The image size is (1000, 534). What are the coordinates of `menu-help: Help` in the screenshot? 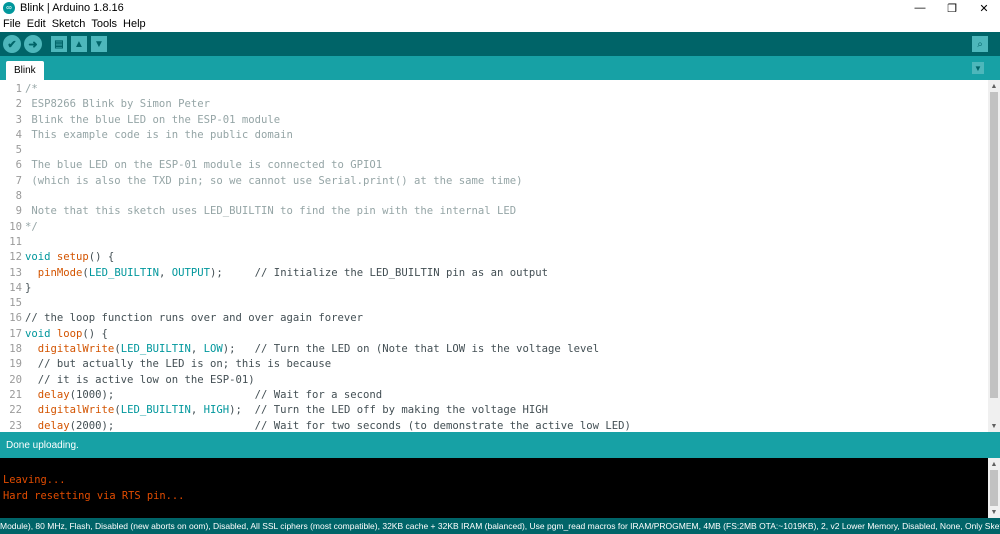 It's located at (134, 24).